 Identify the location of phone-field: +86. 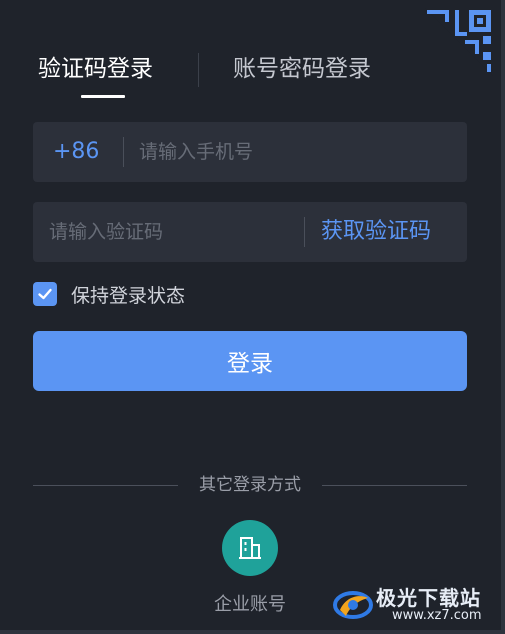
(250, 152).